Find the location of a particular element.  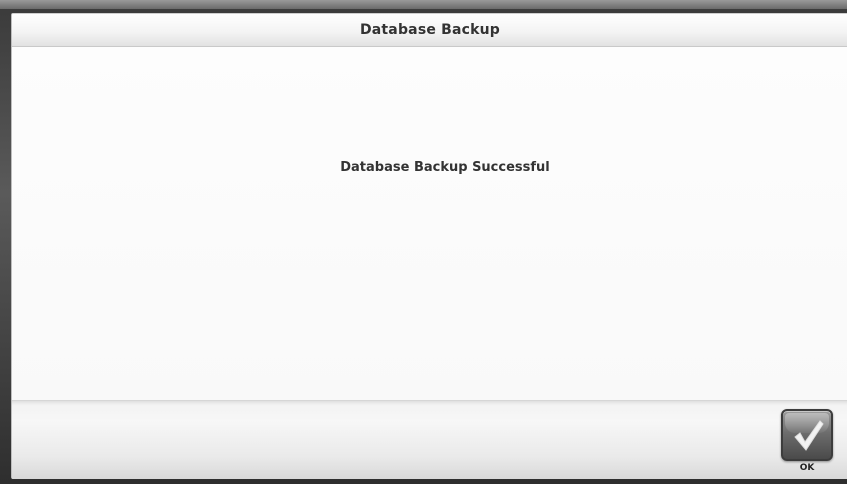

dialog-title-bar: Database Backup is located at coordinates (429, 30).